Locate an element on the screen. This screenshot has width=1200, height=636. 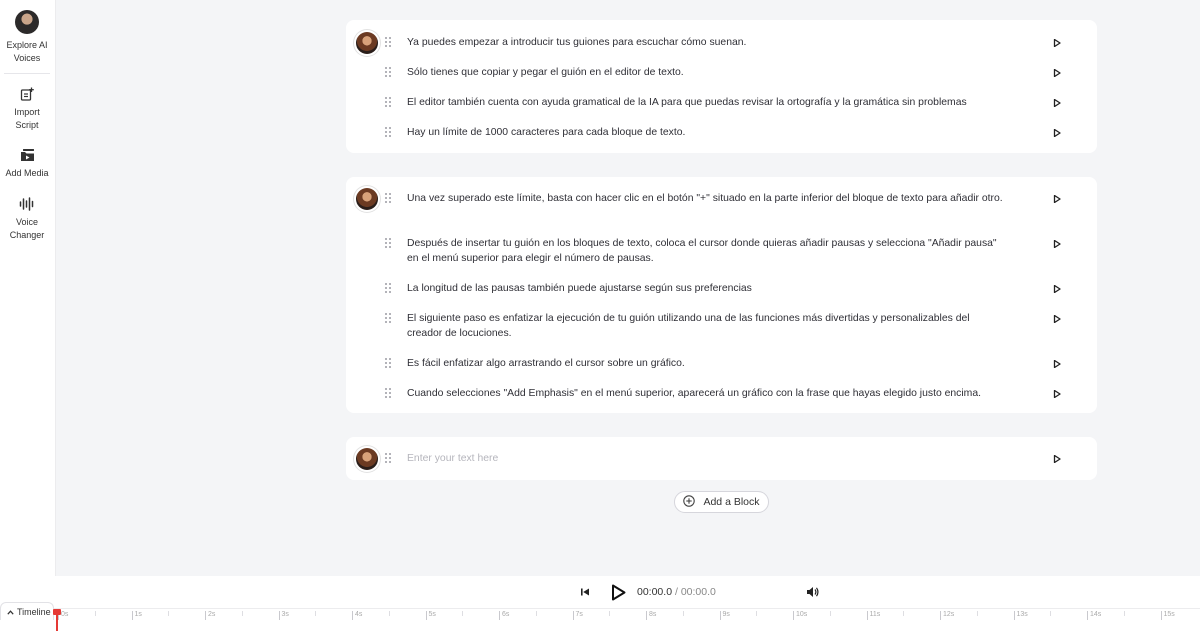
sidebar-item-import-script: Import Script is located at coordinates (27, 109).